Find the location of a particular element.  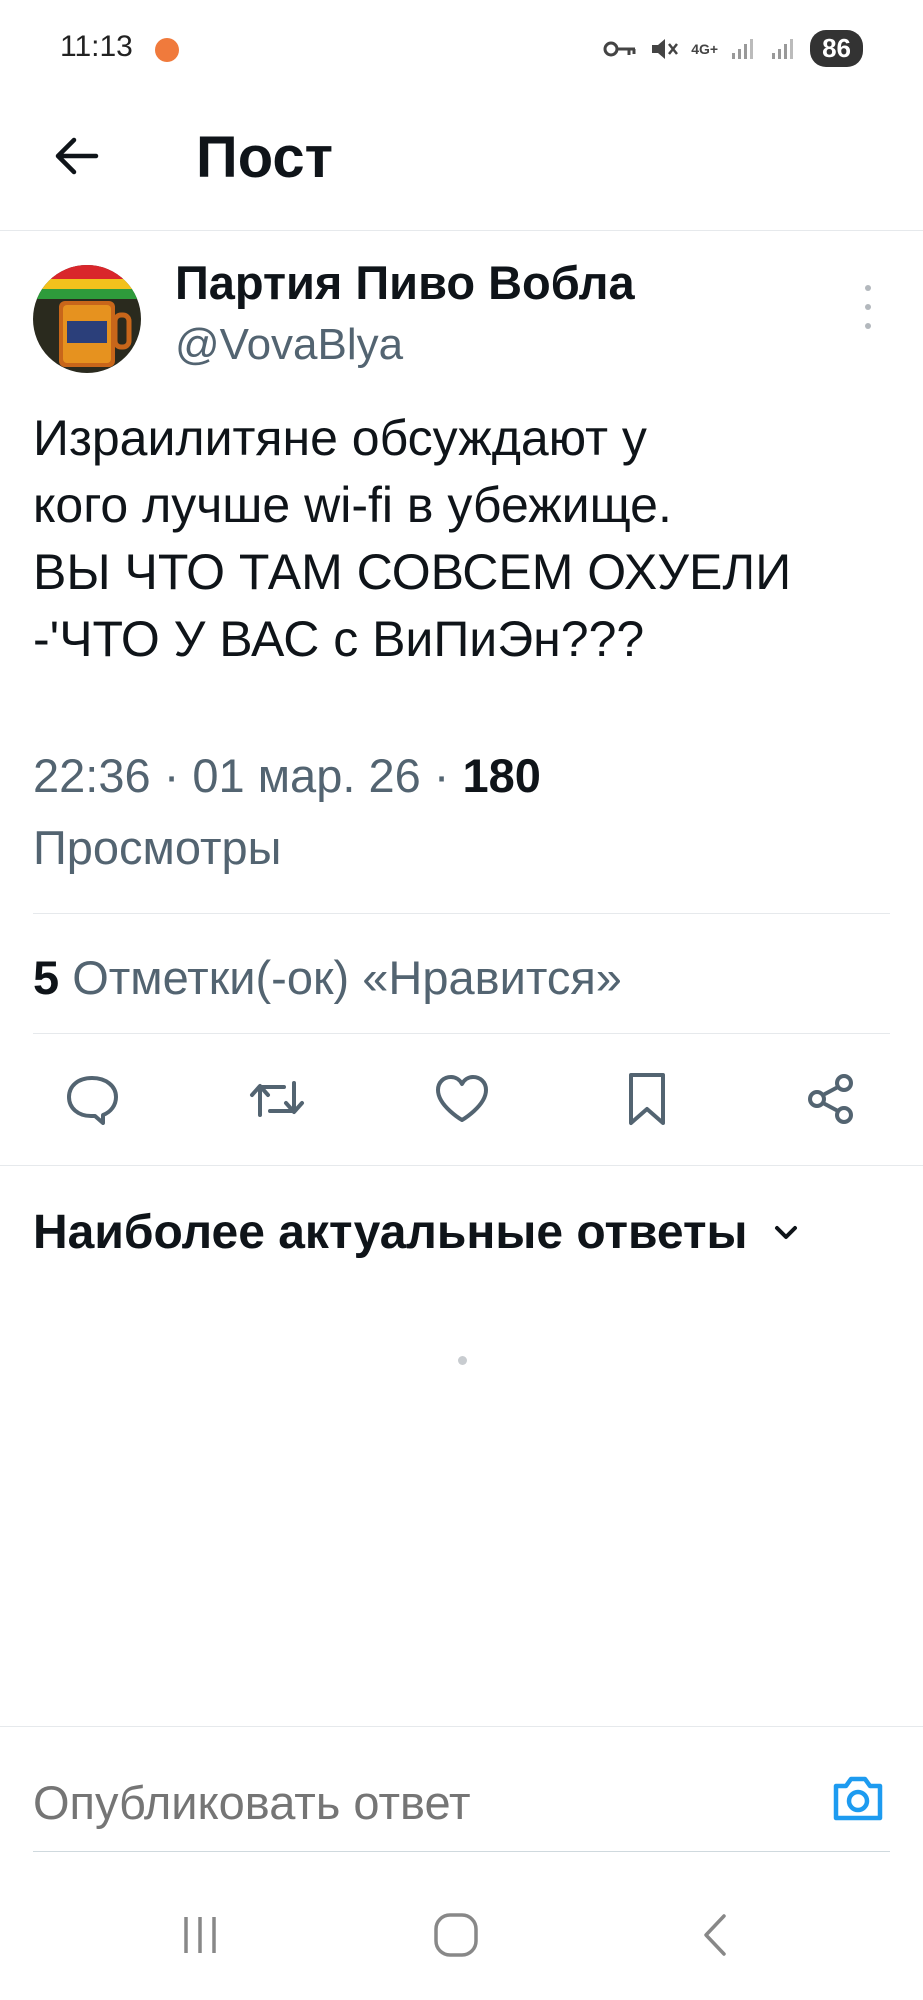

reply-input is located at coordinates (413, 1802).